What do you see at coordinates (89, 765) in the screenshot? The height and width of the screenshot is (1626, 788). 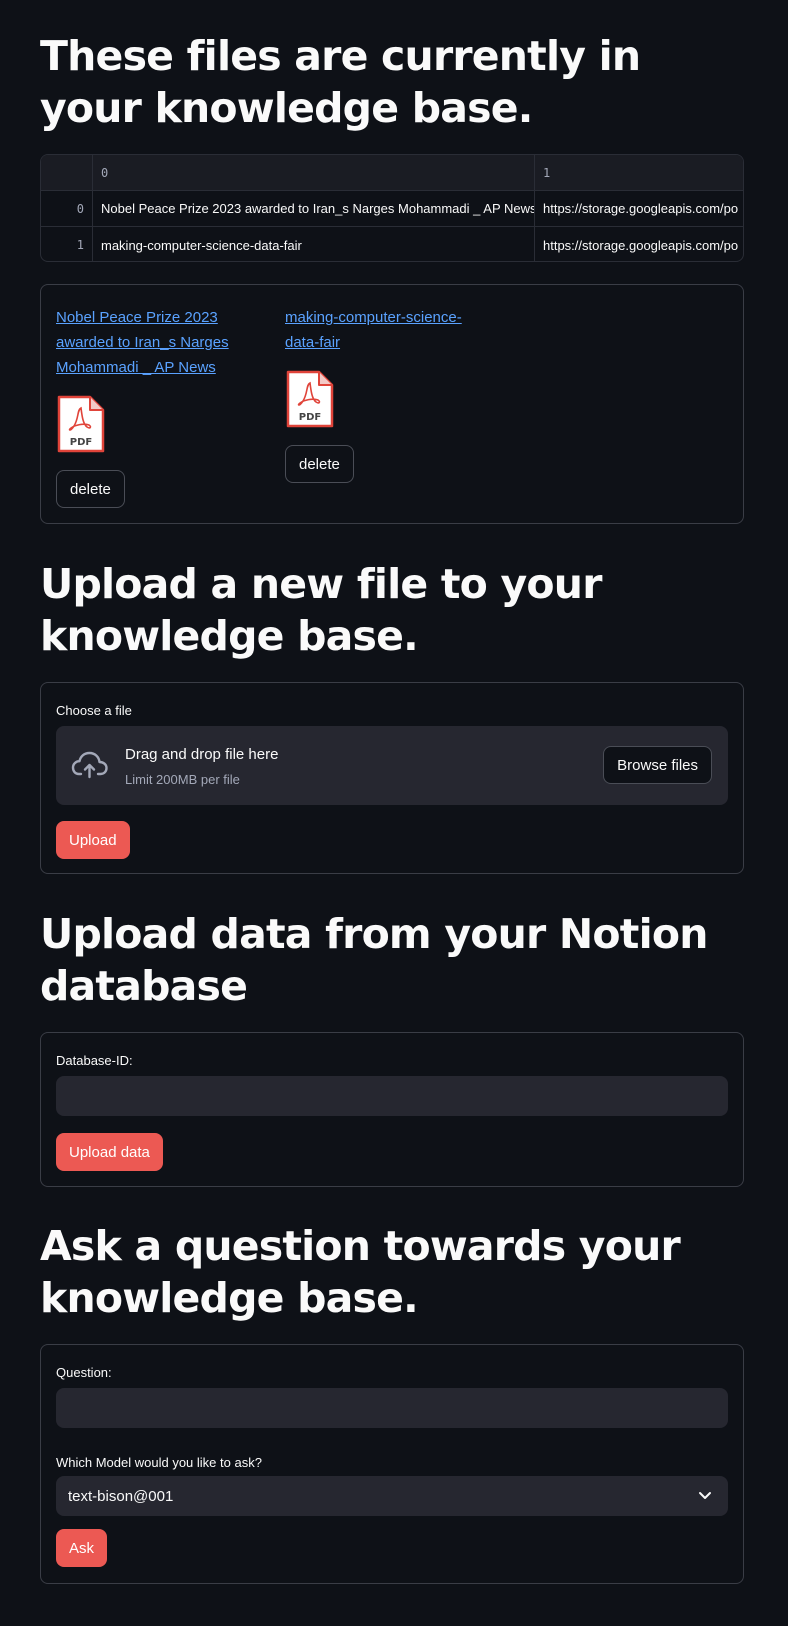 I see `cloud-upload-icon` at bounding box center [89, 765].